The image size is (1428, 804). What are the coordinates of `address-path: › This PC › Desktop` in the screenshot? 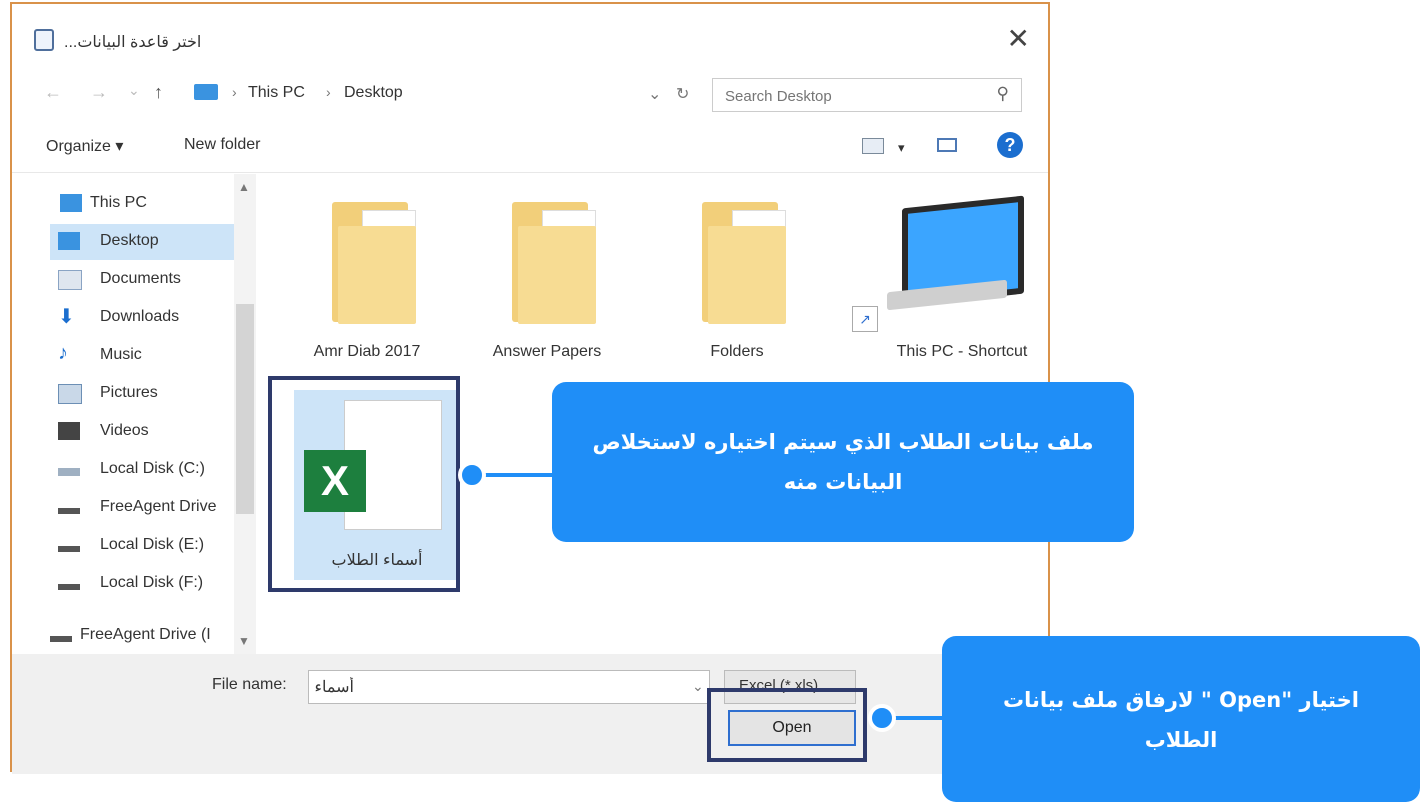 It's located at (452, 93).